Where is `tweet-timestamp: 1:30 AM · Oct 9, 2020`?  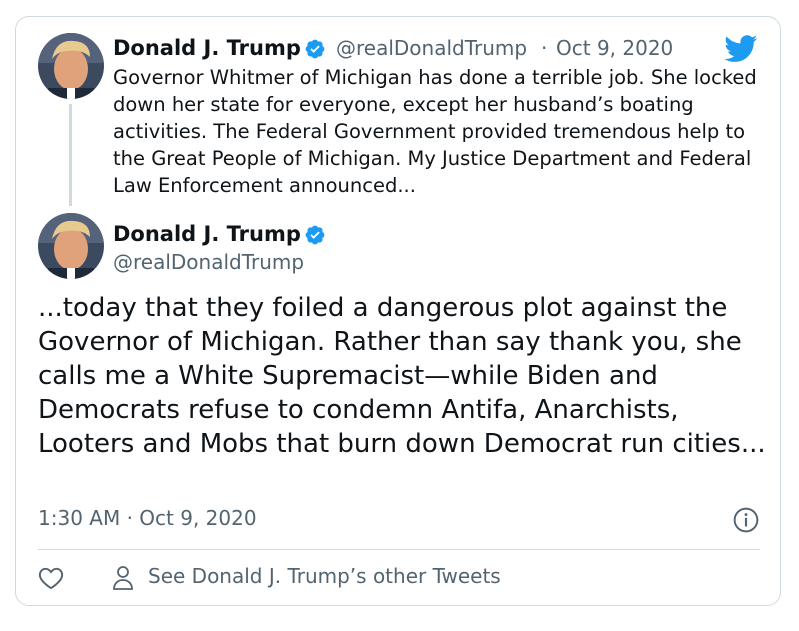 tweet-timestamp: 1:30 AM · Oct 9, 2020 is located at coordinates (147, 518).